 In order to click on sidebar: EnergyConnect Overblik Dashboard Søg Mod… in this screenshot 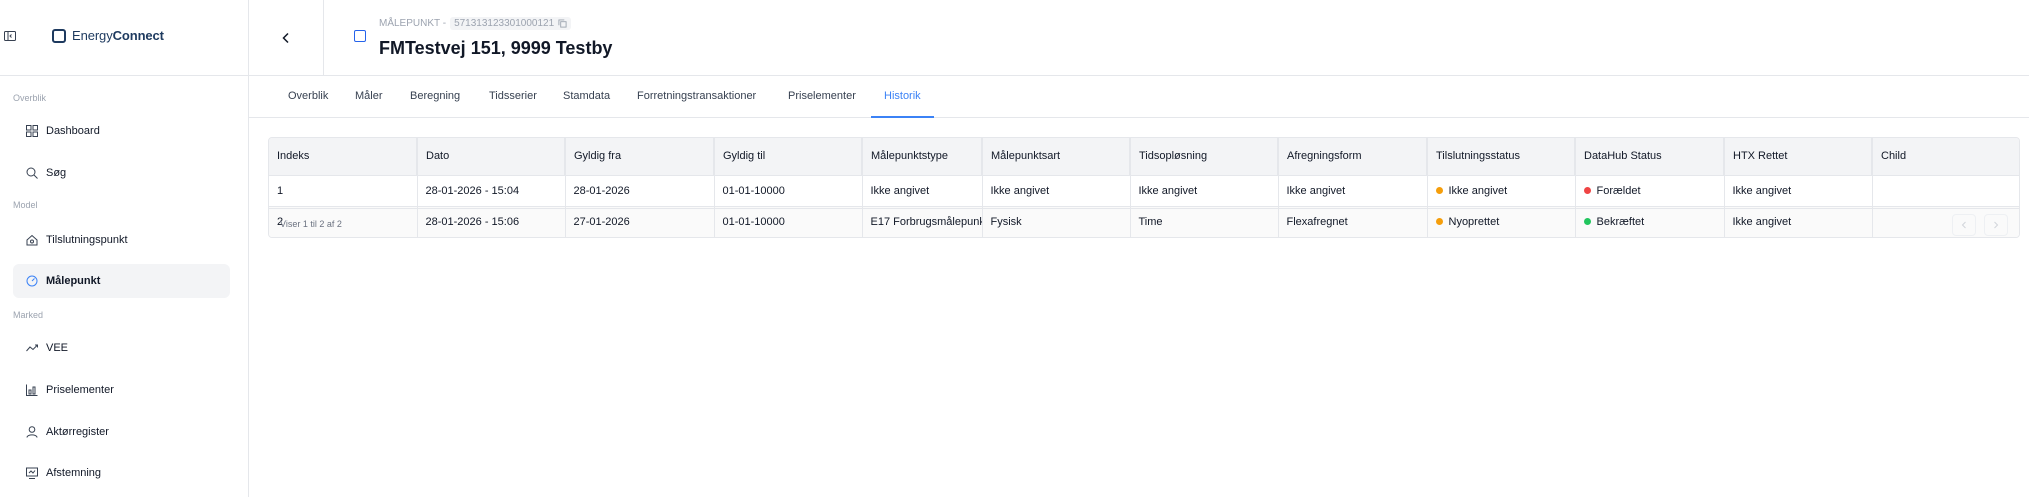, I will do `click(124, 248)`.